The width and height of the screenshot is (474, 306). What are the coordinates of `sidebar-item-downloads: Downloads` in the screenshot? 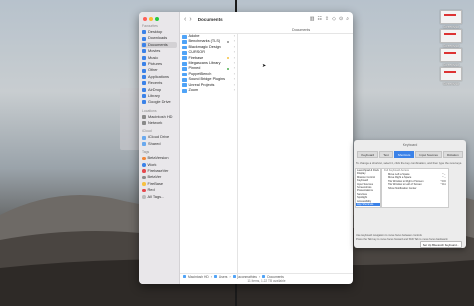 It's located at (159, 38).